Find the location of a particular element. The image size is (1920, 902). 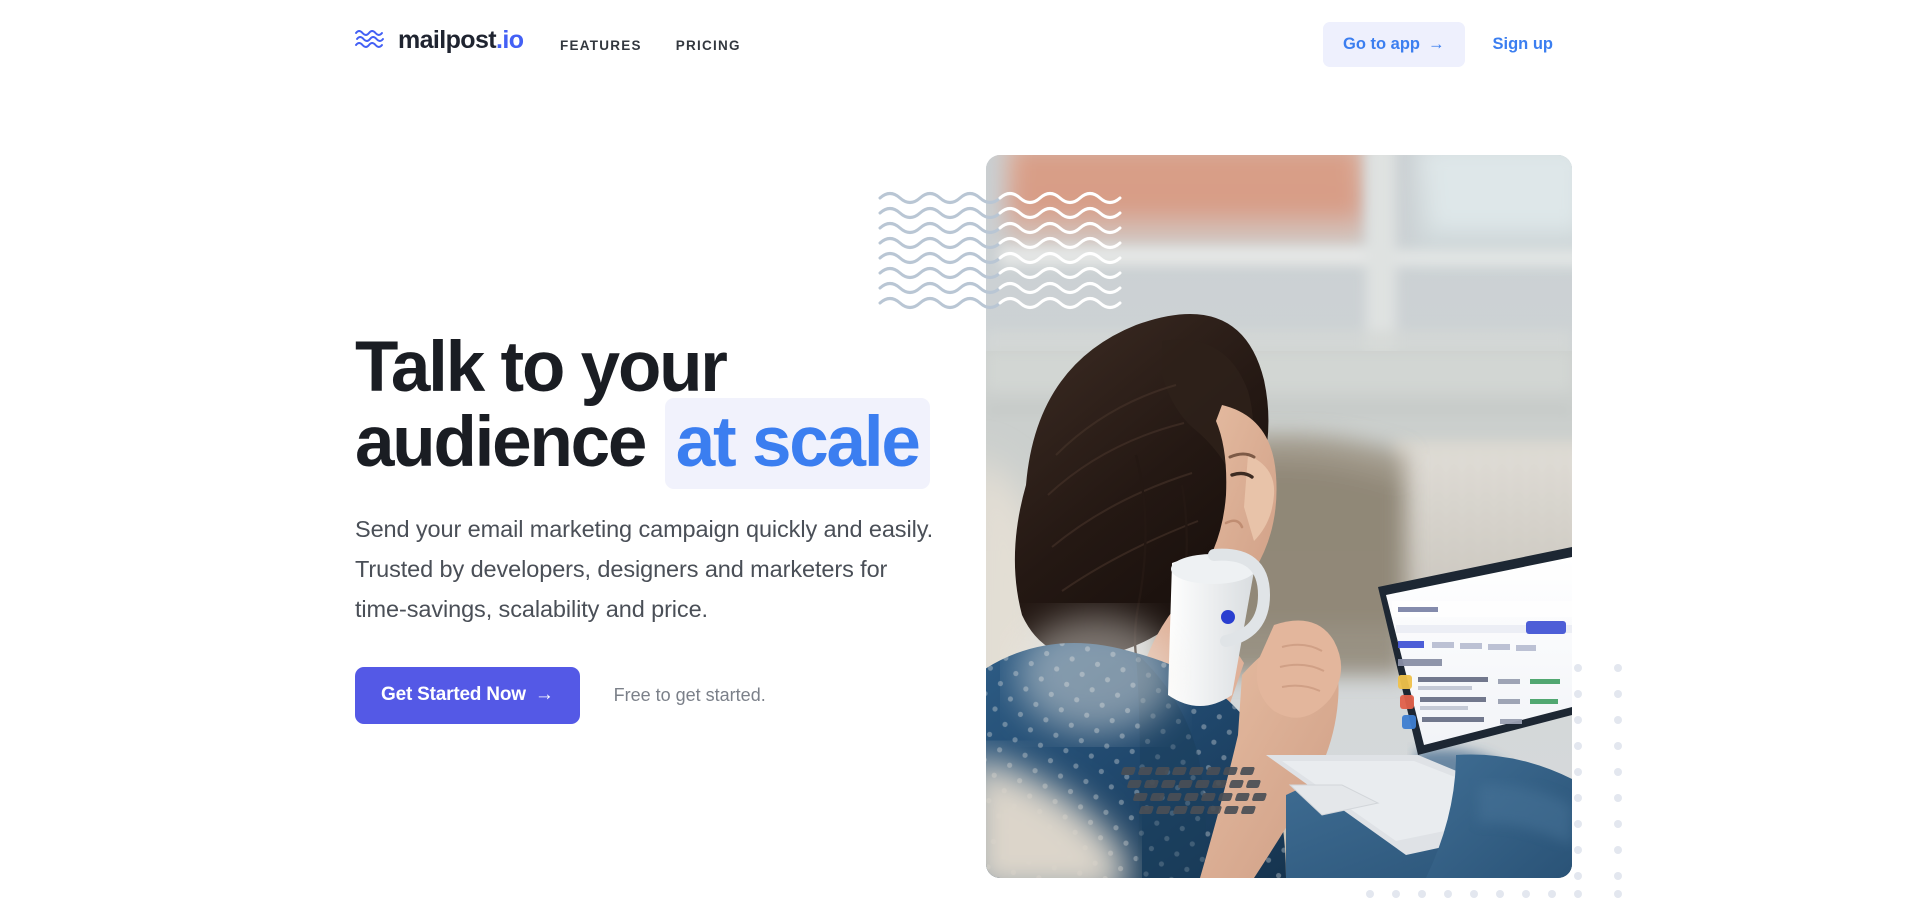

page-title: Talk to your audience at scale is located at coordinates (655, 409).